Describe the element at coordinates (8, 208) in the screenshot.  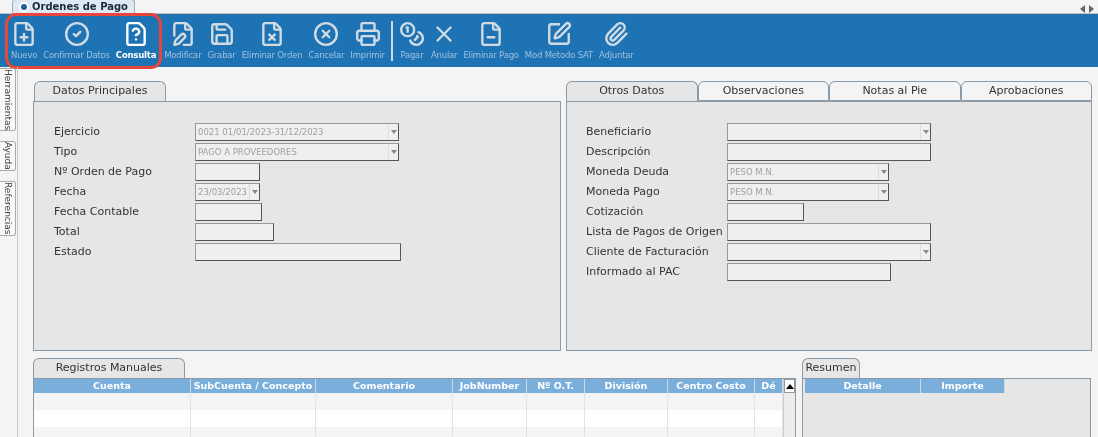
I see `side-tab: Referencias` at that location.